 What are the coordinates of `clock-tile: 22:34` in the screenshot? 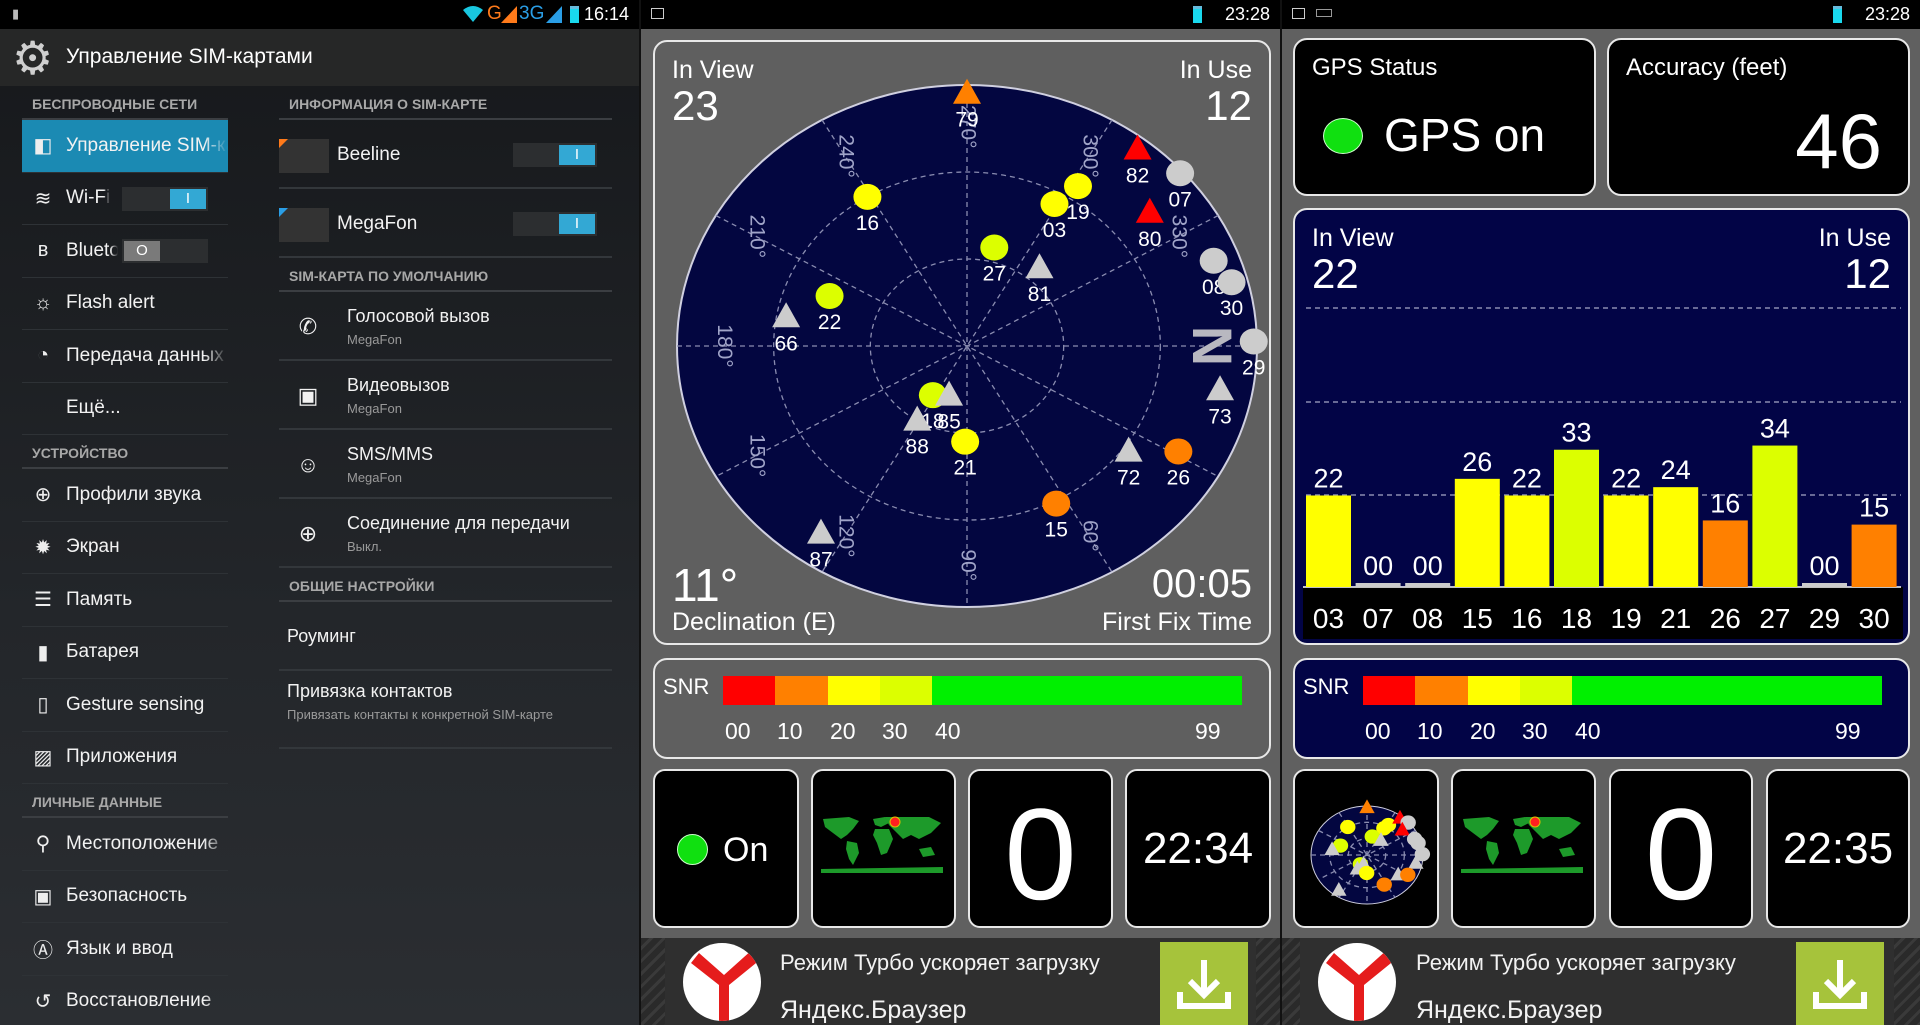 It's located at (1198, 848).